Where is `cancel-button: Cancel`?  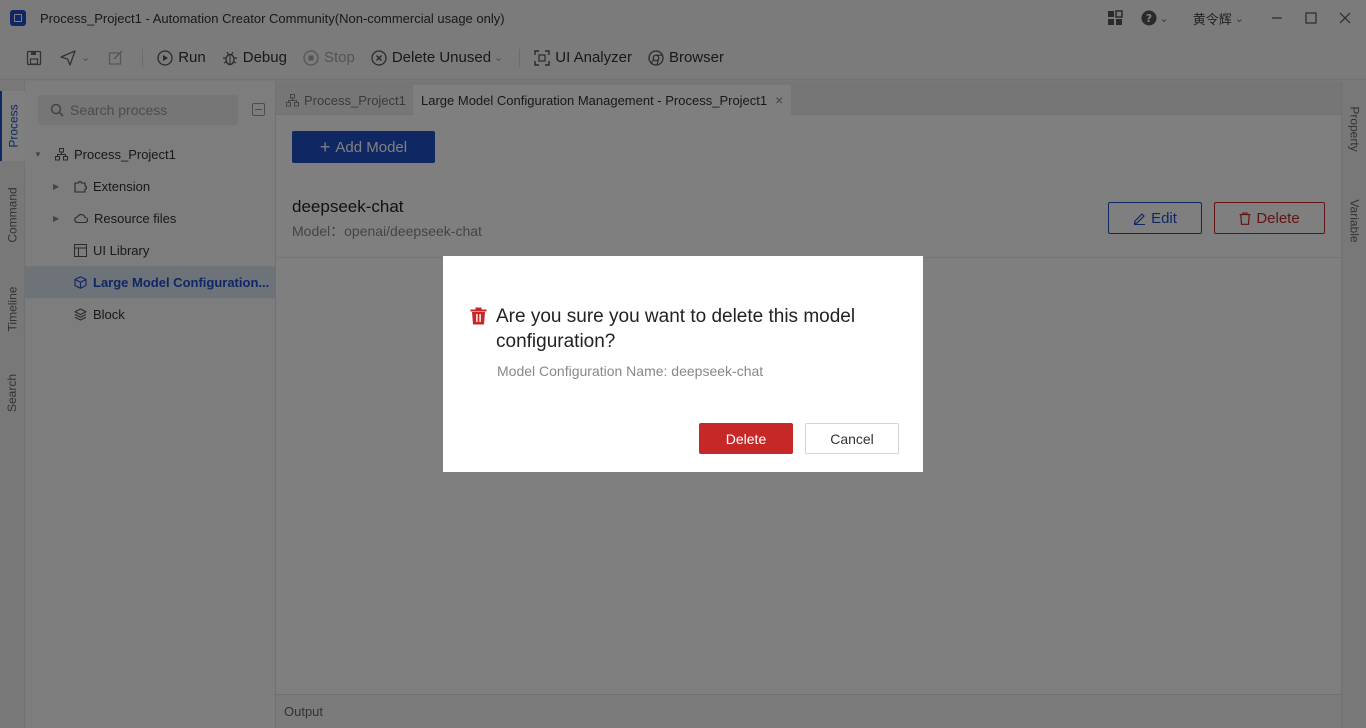
cancel-button: Cancel is located at coordinates (852, 438).